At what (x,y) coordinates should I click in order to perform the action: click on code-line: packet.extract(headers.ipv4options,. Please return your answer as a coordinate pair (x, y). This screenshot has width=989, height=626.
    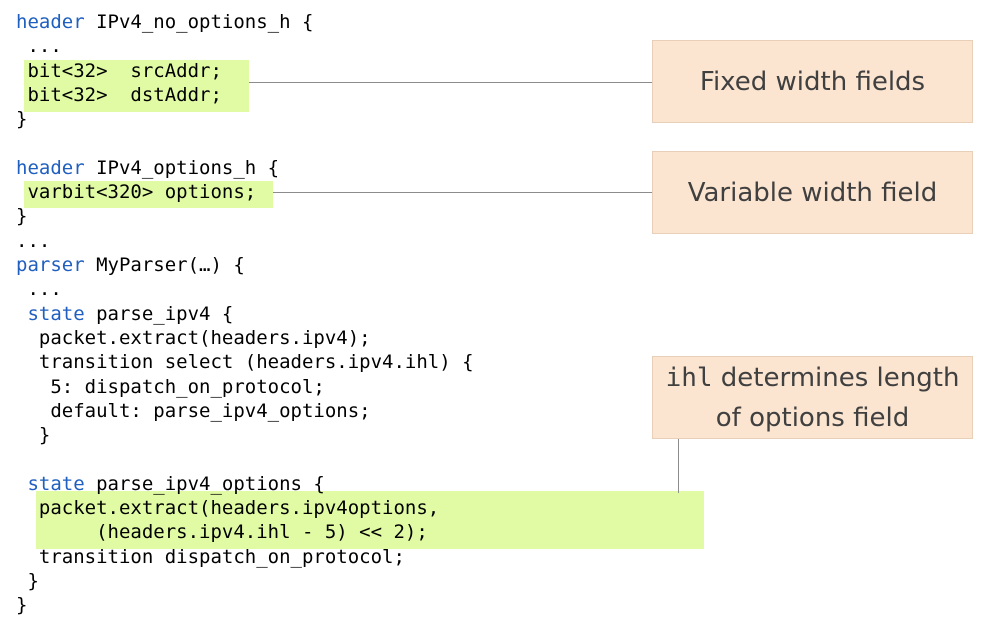
    Looking at the image, I should click on (227, 508).